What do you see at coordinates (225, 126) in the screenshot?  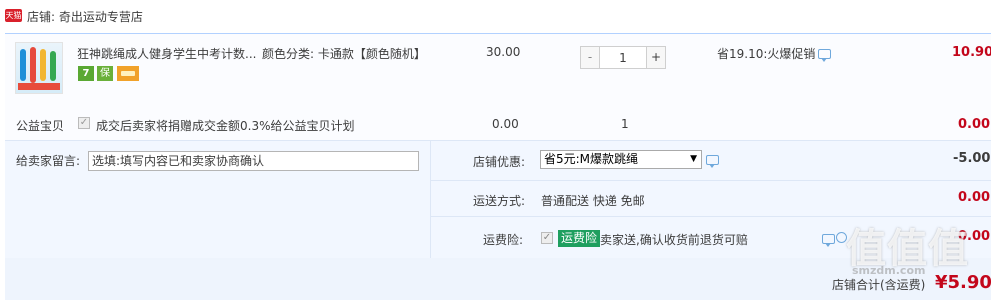 I see `charity-description: 成交后卖家将捐赠成交金额0.3%给公益宝贝计划` at bounding box center [225, 126].